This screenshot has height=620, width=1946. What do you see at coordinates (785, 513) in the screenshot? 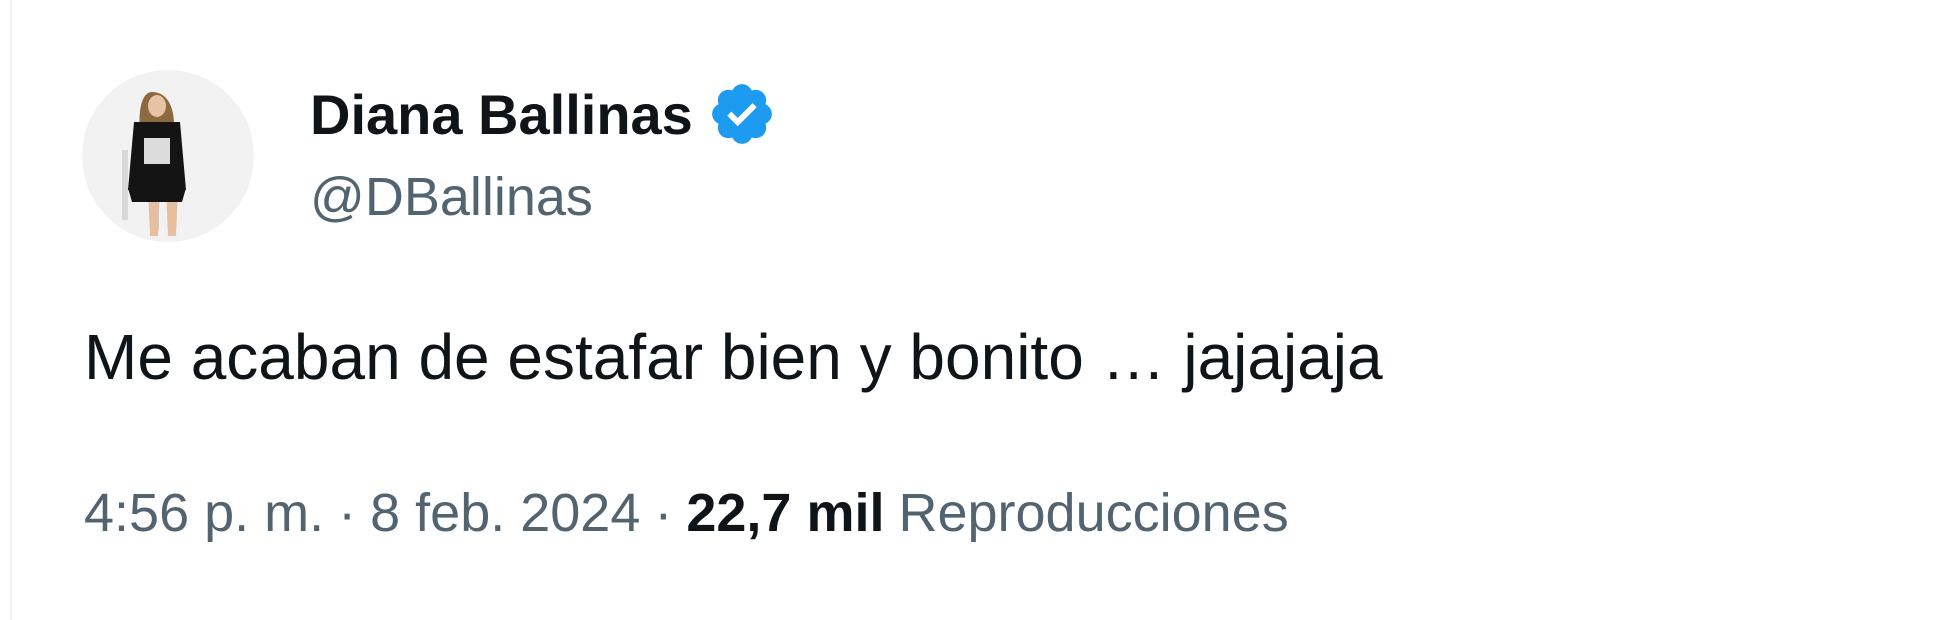
I see `views-count: 22,7 mil` at bounding box center [785, 513].